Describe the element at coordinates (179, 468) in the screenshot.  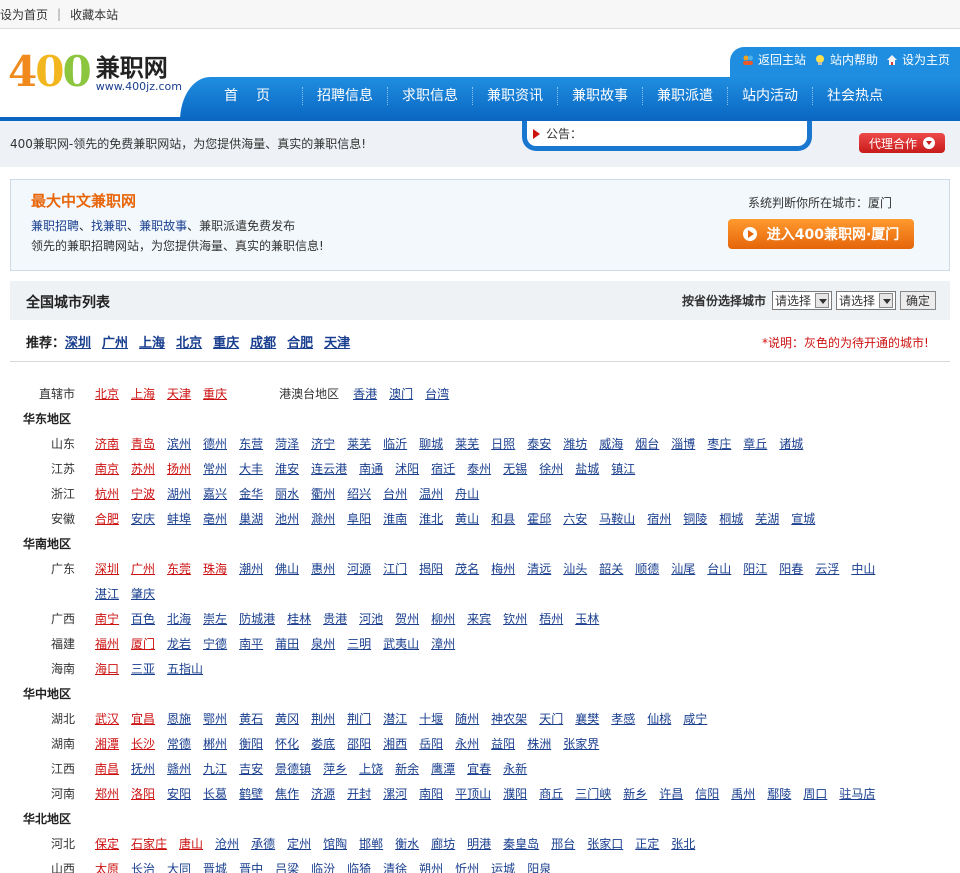
I see `city-link: 扬州` at that location.